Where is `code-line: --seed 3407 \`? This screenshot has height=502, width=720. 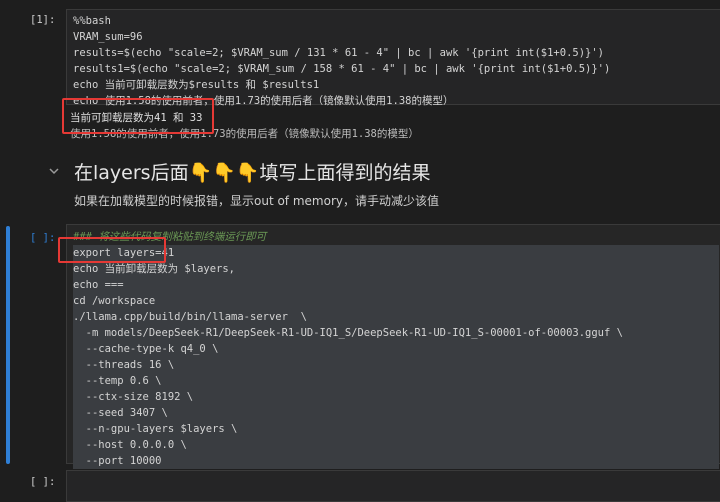
code-line: --seed 3407 \ is located at coordinates (396, 413).